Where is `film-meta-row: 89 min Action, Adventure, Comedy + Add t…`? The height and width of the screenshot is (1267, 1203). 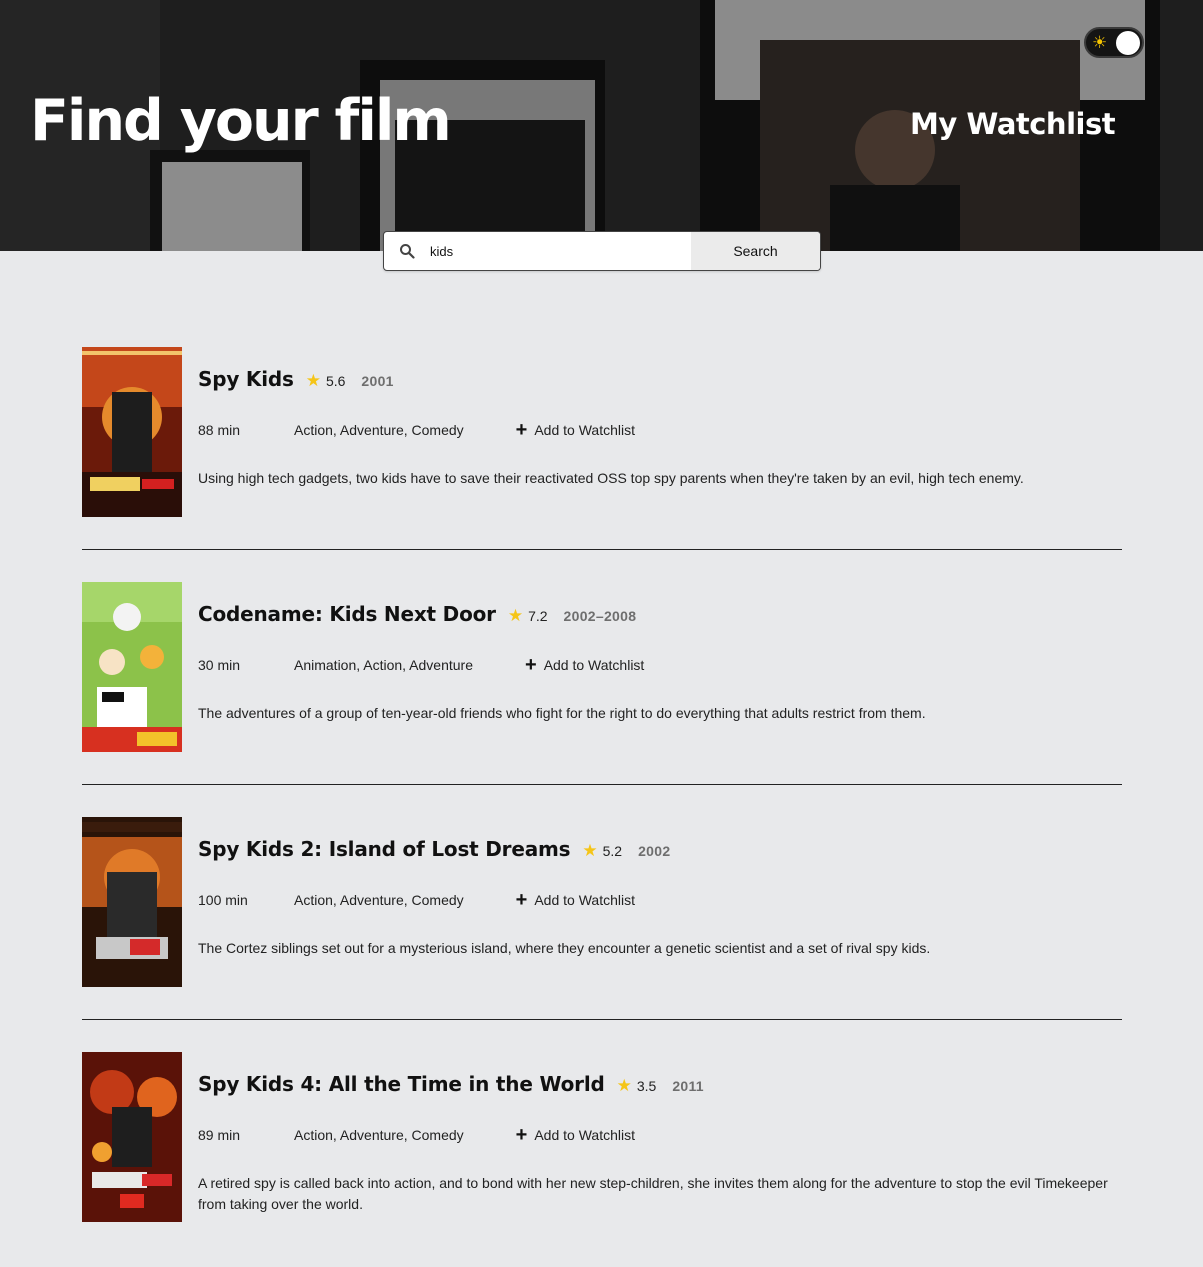 film-meta-row: 89 min Action, Adventure, Comedy + Add t… is located at coordinates (660, 1135).